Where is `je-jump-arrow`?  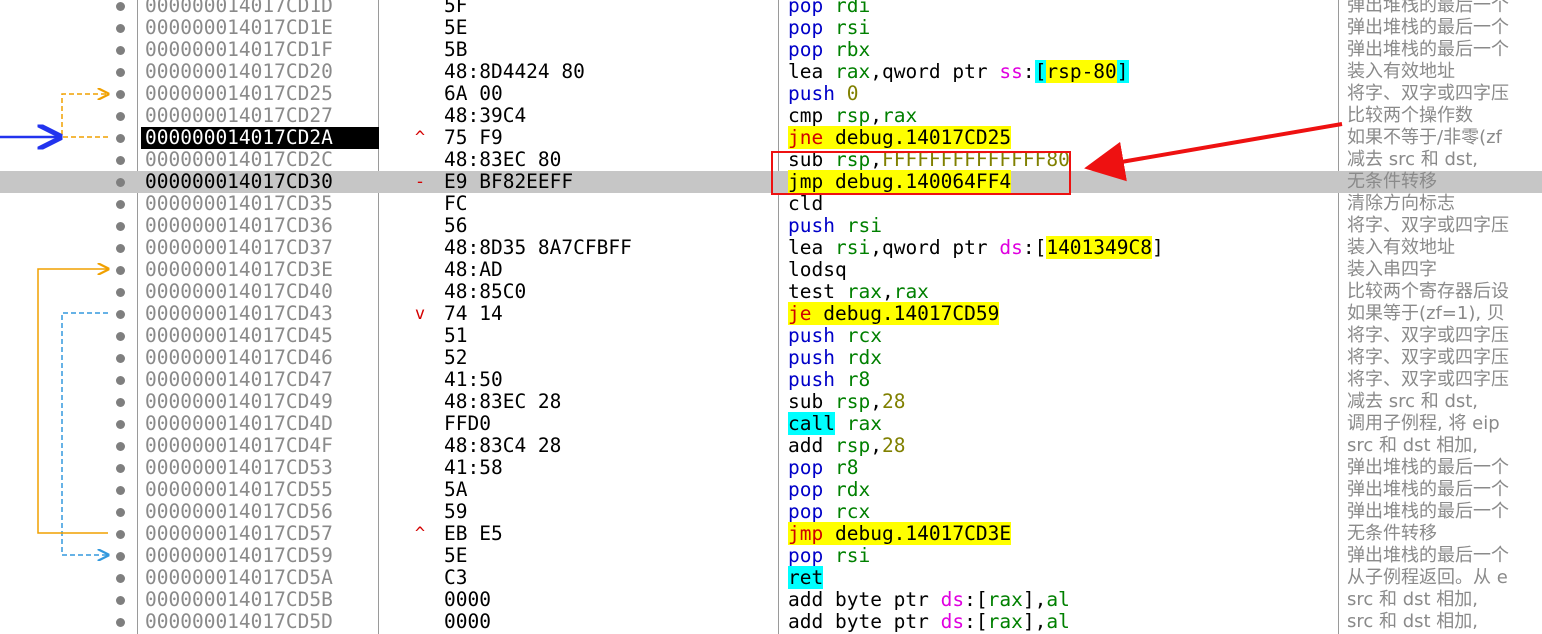
je-jump-arrow is located at coordinates (84, 433).